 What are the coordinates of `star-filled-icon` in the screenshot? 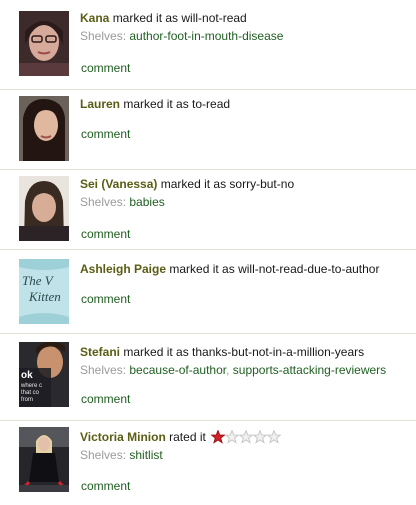 It's located at (218, 437).